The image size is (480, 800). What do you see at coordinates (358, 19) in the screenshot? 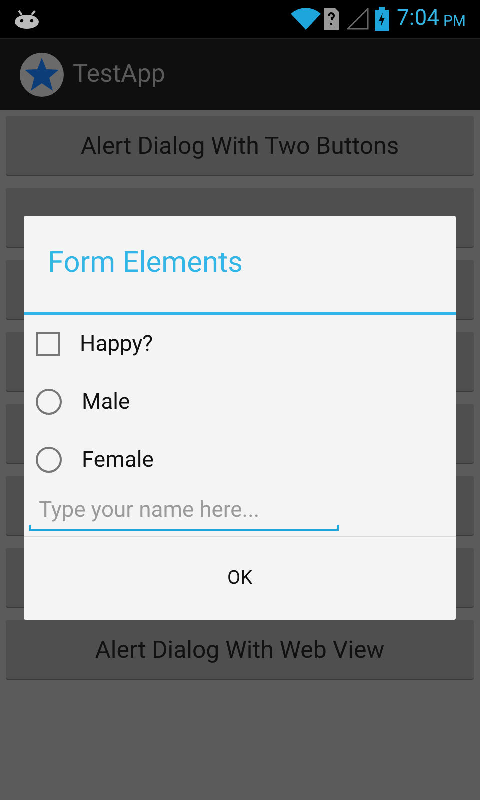
I see `signal-icon` at bounding box center [358, 19].